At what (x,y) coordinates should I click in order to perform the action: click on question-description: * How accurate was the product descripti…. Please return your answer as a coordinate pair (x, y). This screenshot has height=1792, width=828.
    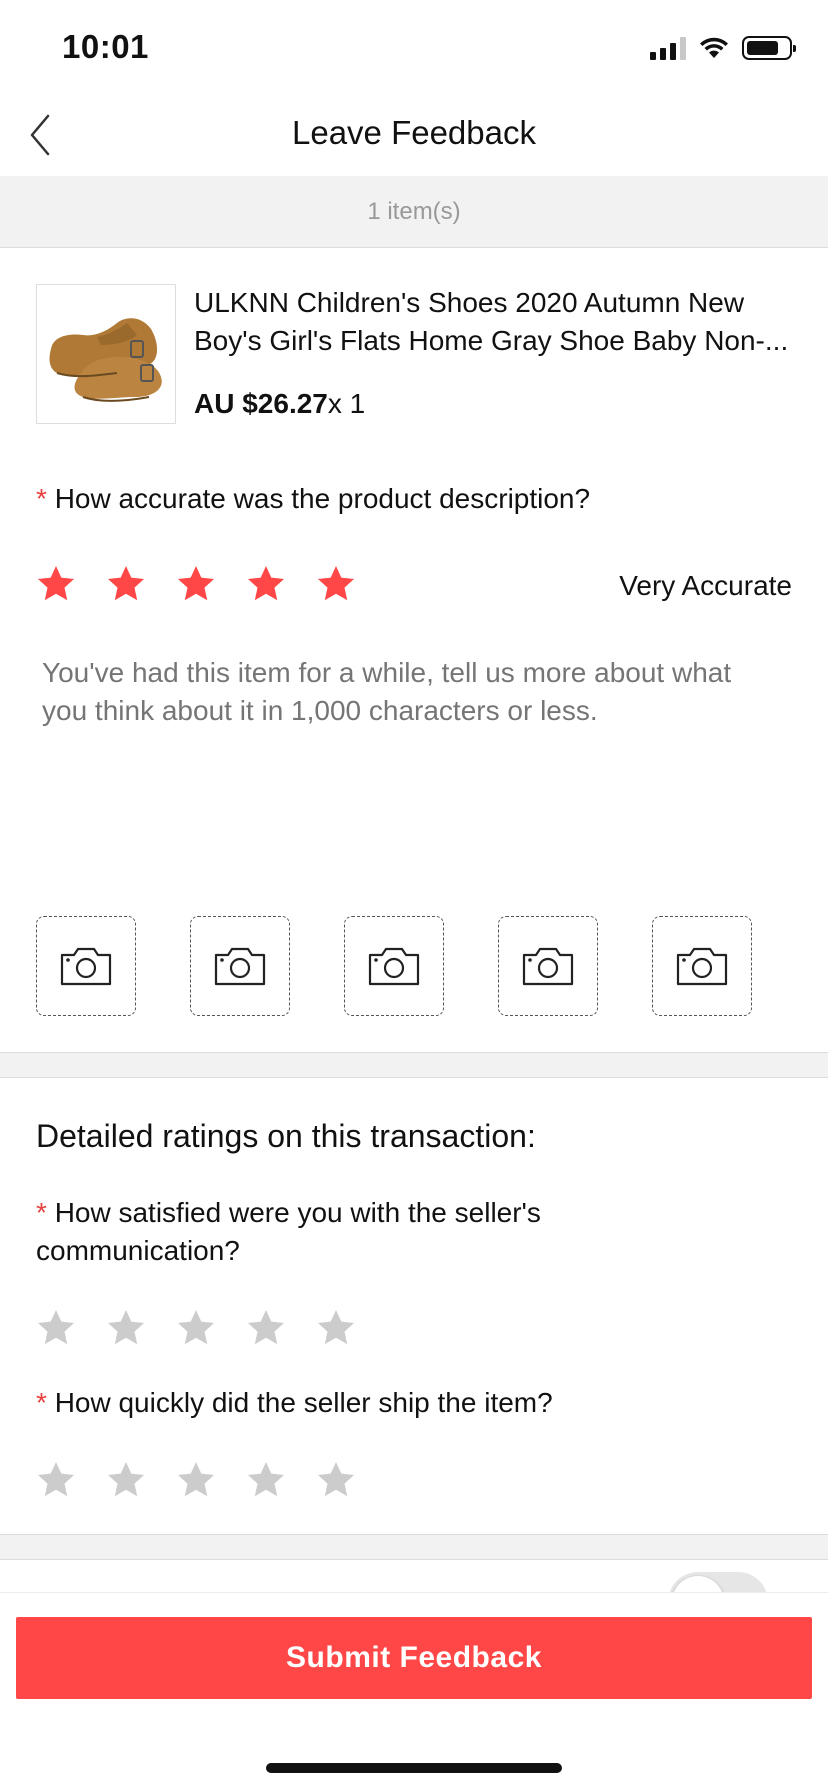
    Looking at the image, I should click on (313, 499).